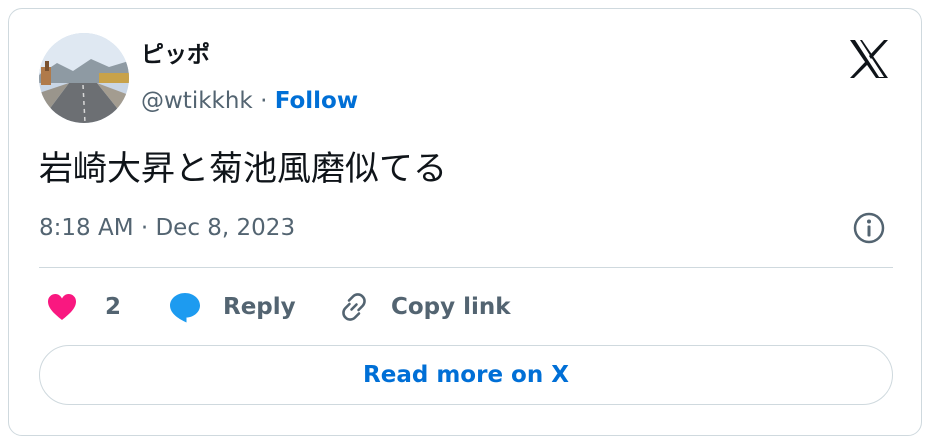 The width and height of the screenshot is (932, 448). Describe the element at coordinates (62, 307) in the screenshot. I see `heart-icon` at that location.